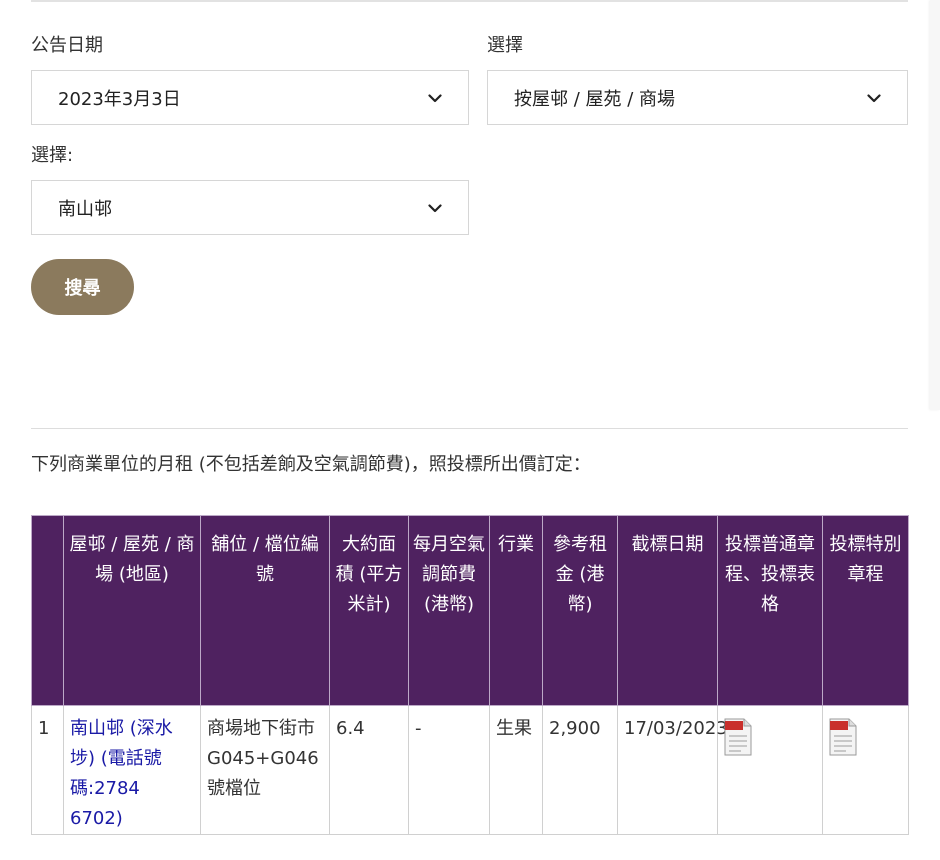 The width and height of the screenshot is (940, 860). Describe the element at coordinates (82, 287) in the screenshot. I see `search-button: 搜尋` at that location.